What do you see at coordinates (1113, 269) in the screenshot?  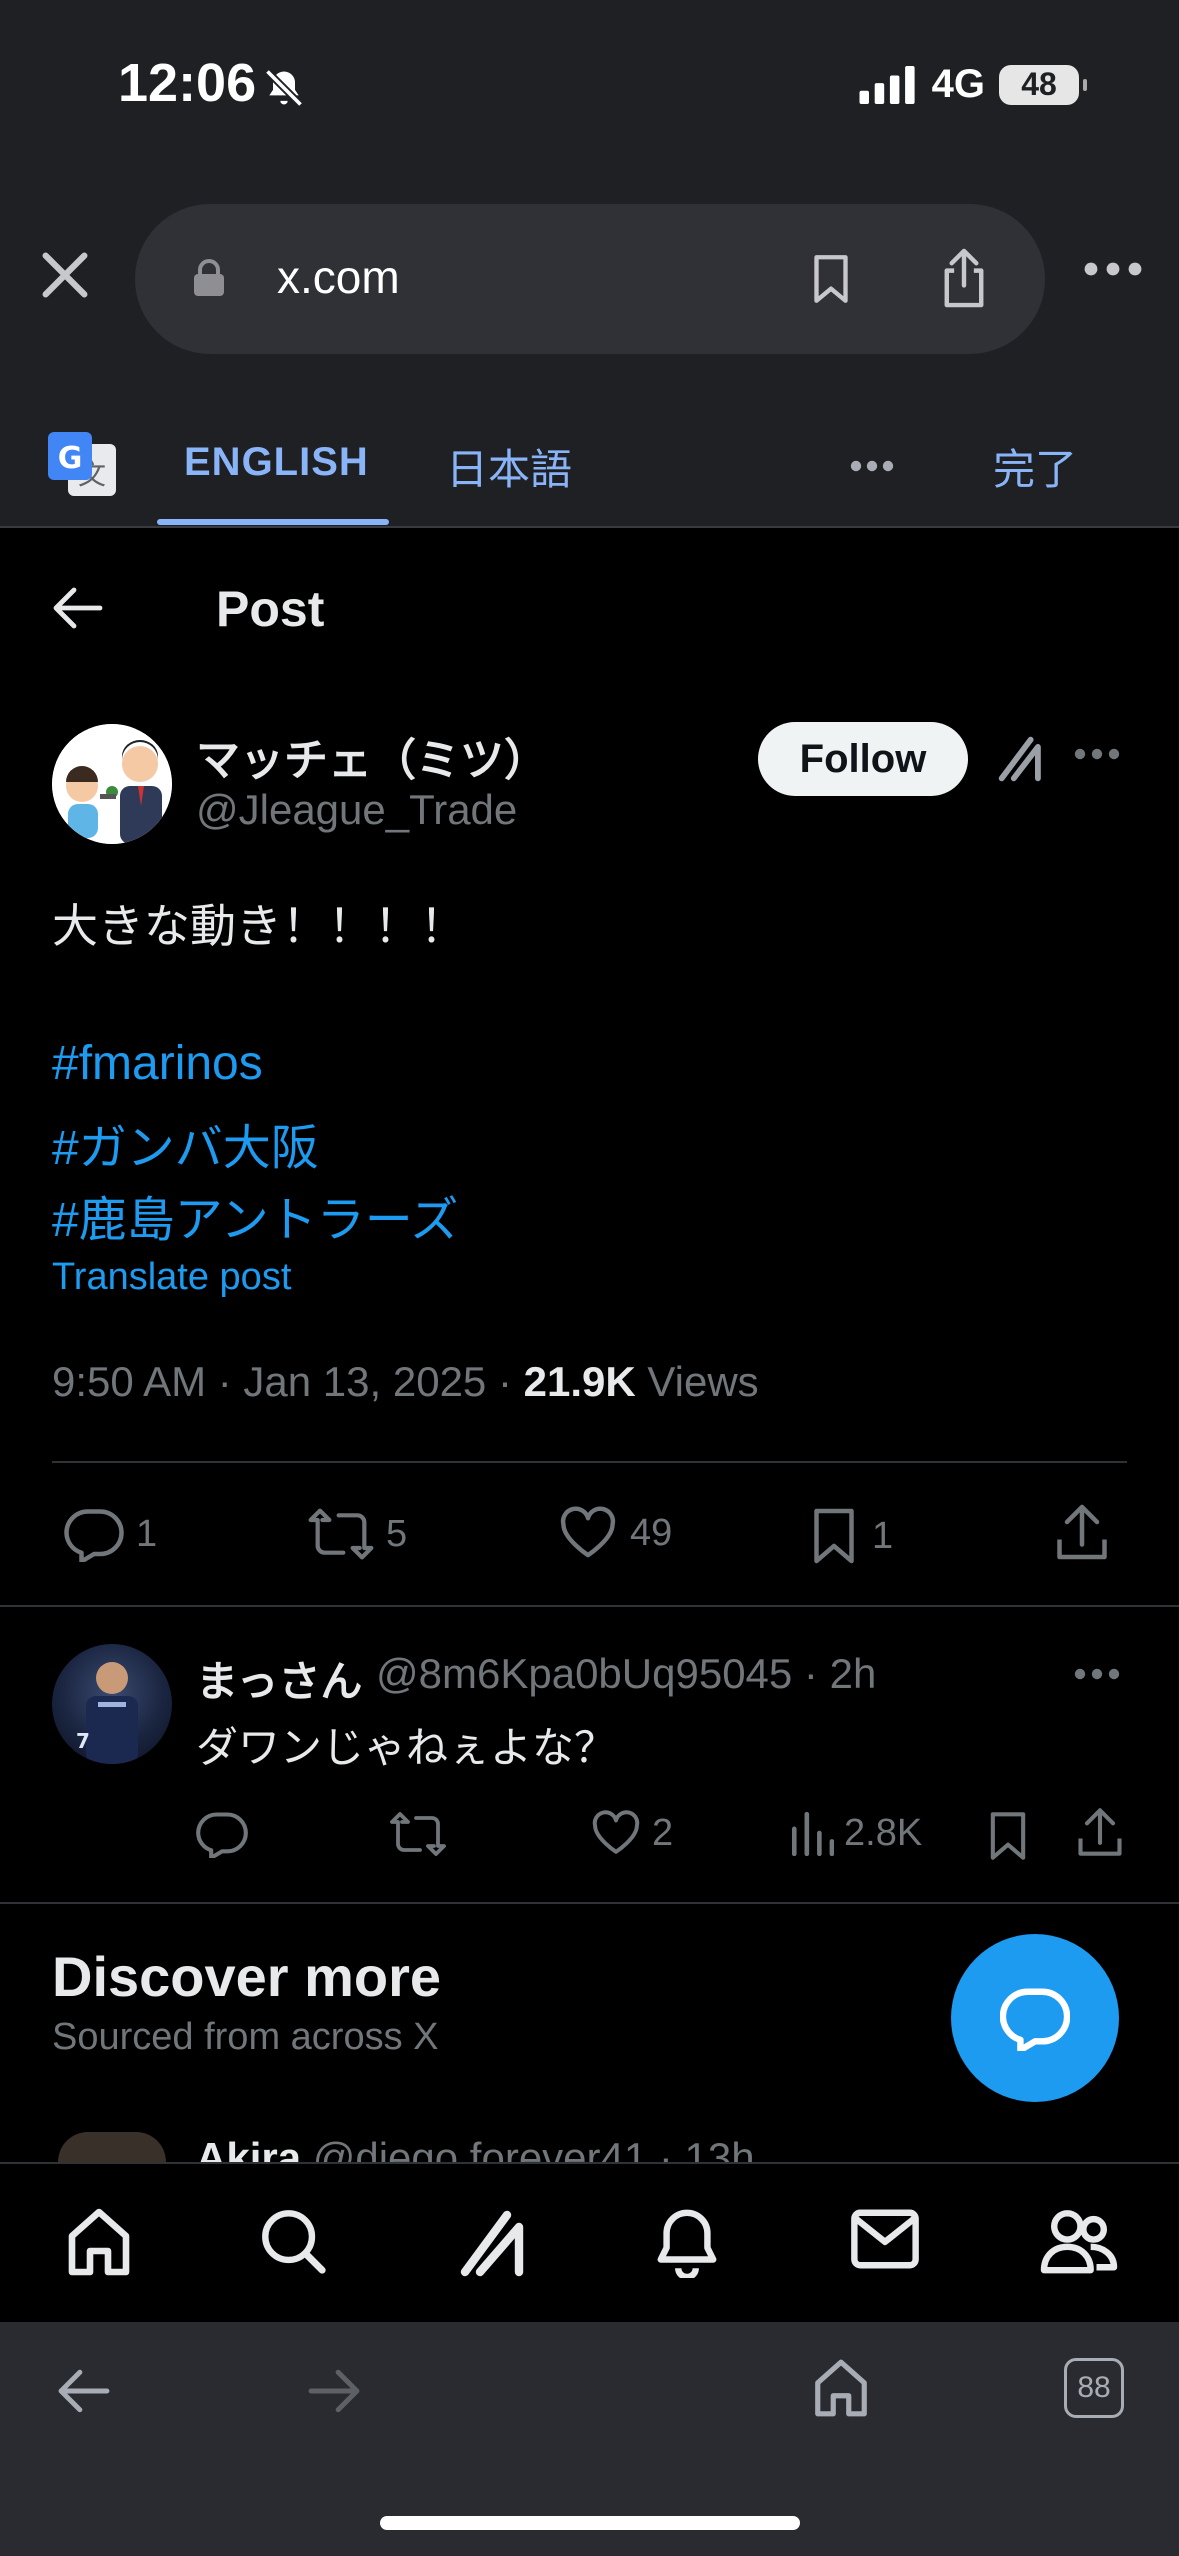 I see `more-icon` at bounding box center [1113, 269].